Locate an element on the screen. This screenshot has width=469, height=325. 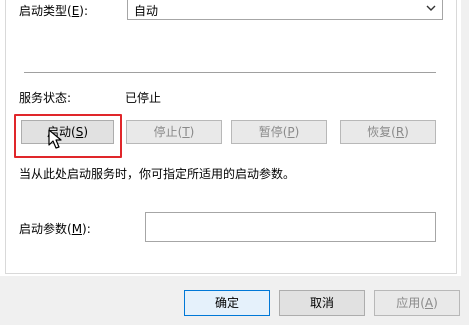
startup-type-dropdown: 自动 is located at coordinates (285, 10).